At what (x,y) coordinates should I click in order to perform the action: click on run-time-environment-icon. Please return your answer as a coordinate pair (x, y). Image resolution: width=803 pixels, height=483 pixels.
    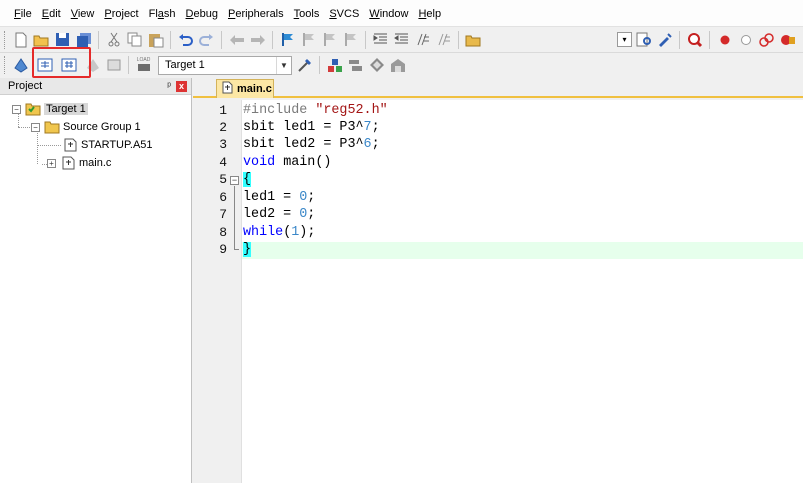
    Looking at the image, I should click on (376, 65).